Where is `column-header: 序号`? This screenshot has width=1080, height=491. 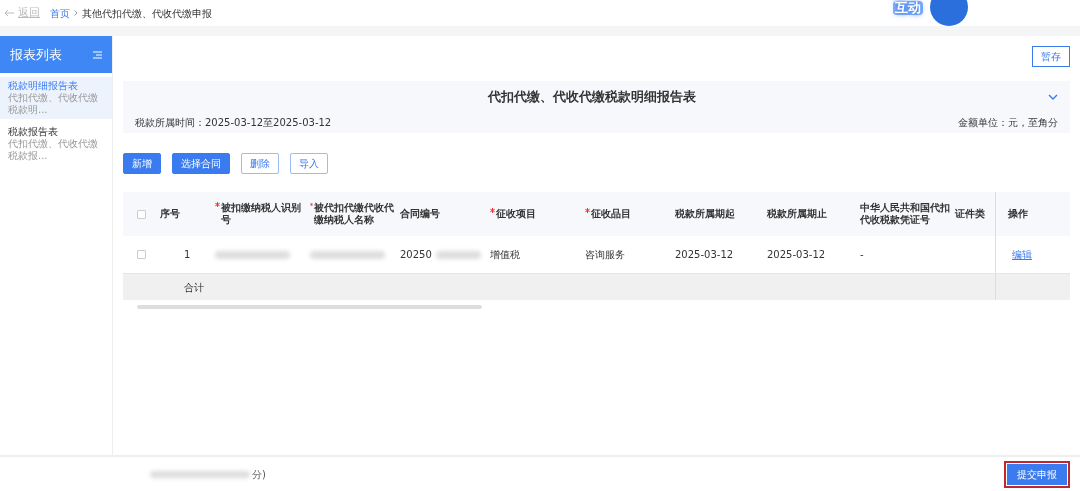
column-header: 序号 is located at coordinates (170, 214).